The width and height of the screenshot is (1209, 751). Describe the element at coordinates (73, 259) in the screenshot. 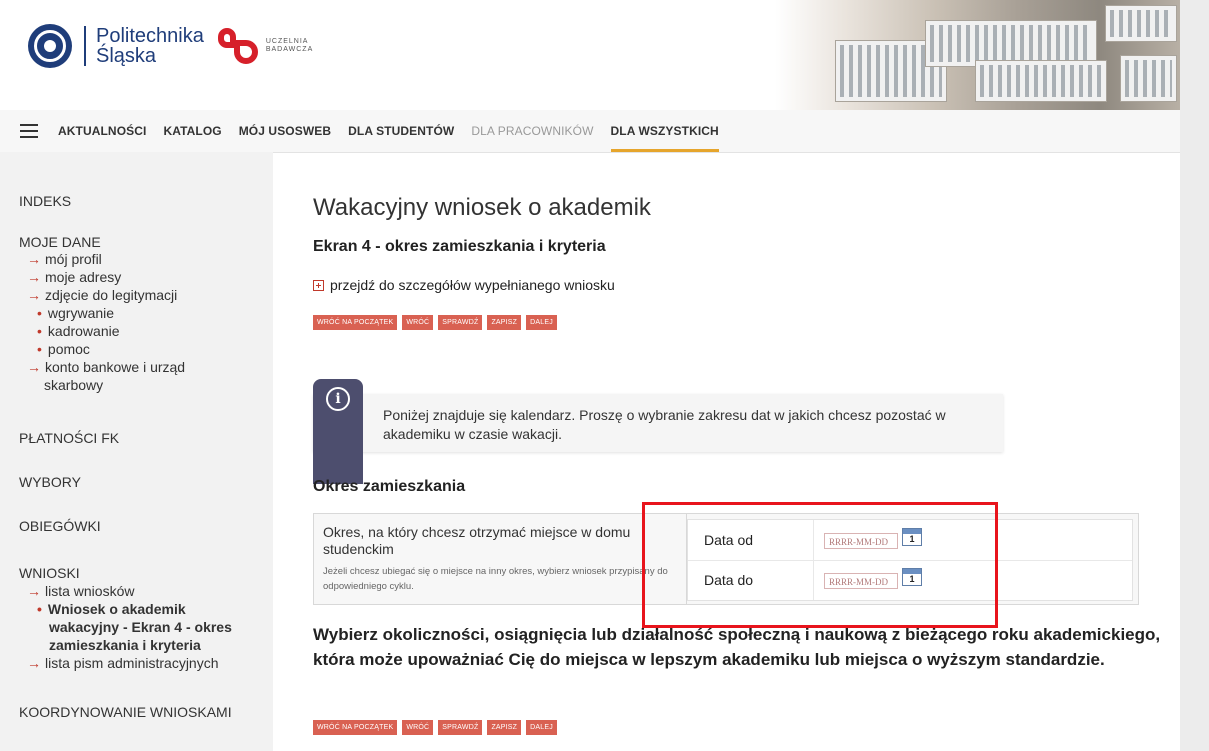

I see `sidebar-item-label: mój profil` at that location.